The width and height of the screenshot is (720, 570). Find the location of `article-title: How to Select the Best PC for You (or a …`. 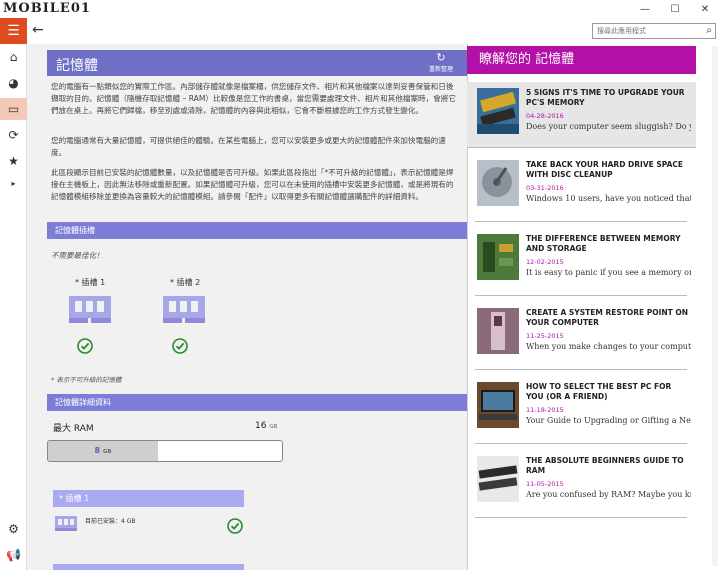

article-title: How to Select the Best PC for You (or a … is located at coordinates (599, 391).